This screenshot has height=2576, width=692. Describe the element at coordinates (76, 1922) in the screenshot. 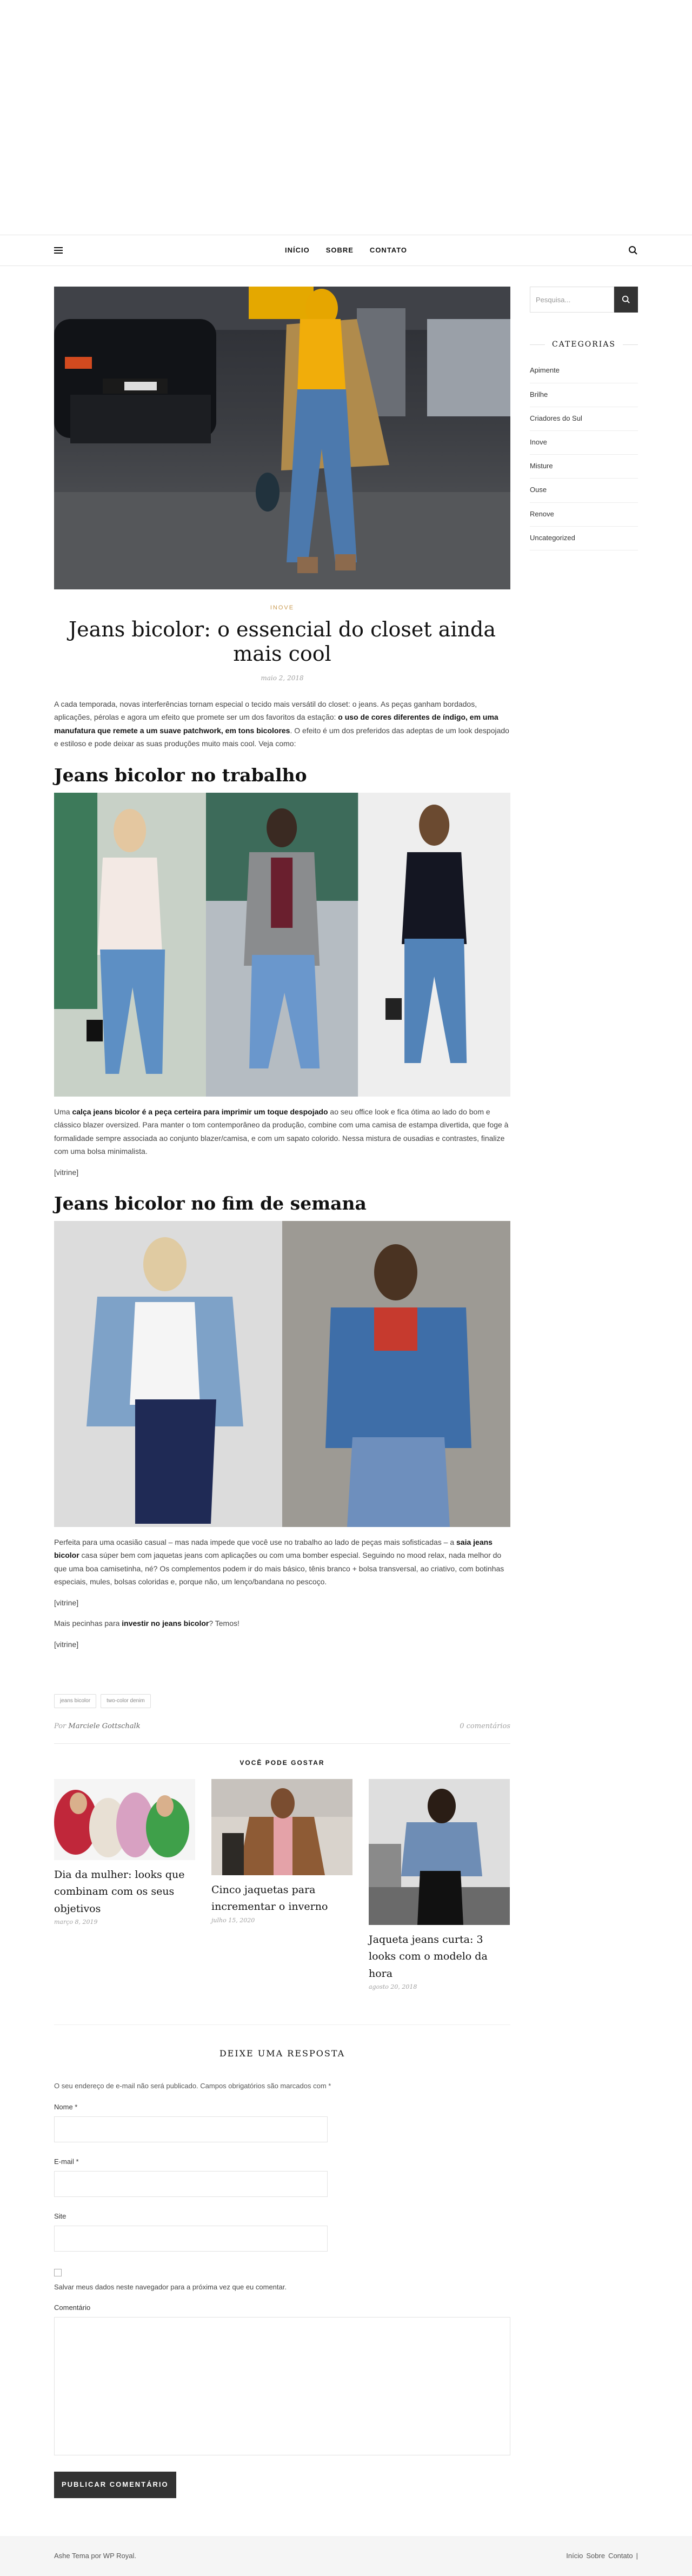

I see `related-post-date: março 8, 2019` at that location.